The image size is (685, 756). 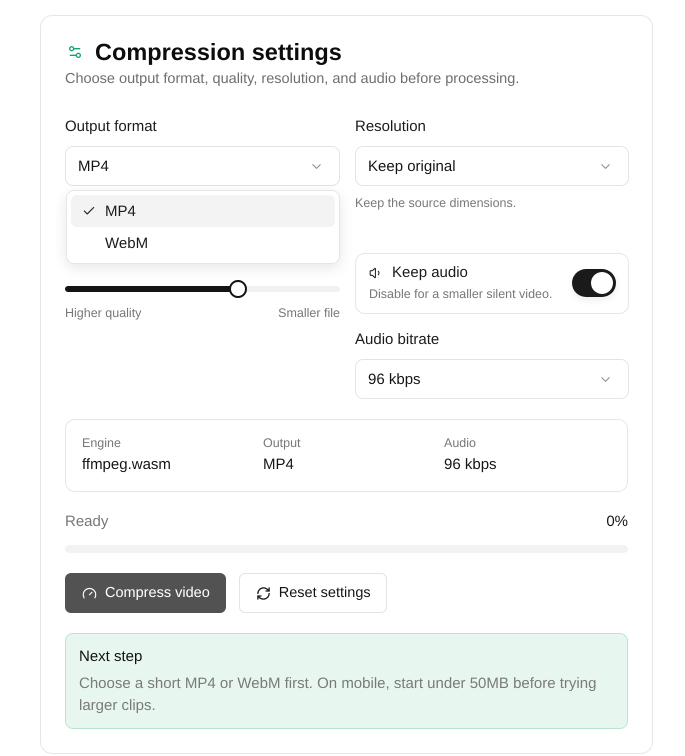 What do you see at coordinates (492, 166) in the screenshot?
I see `resolution-select: Keep original` at bounding box center [492, 166].